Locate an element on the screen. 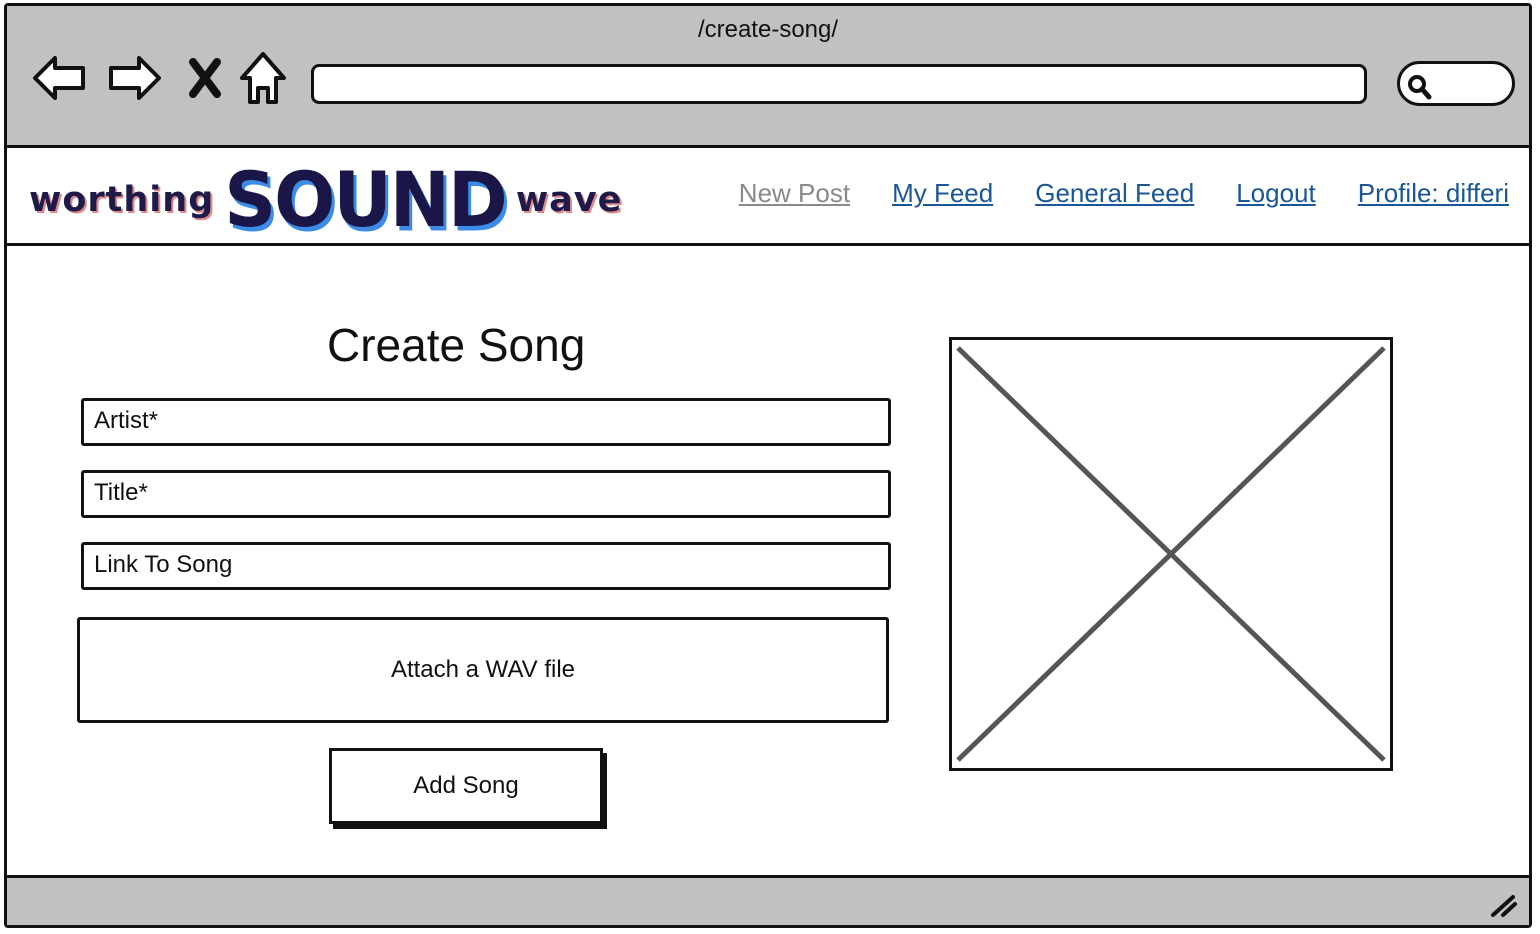 Image resolution: width=1540 pixels, height=934 pixels. stop-x-icon is located at coordinates (205, 78).